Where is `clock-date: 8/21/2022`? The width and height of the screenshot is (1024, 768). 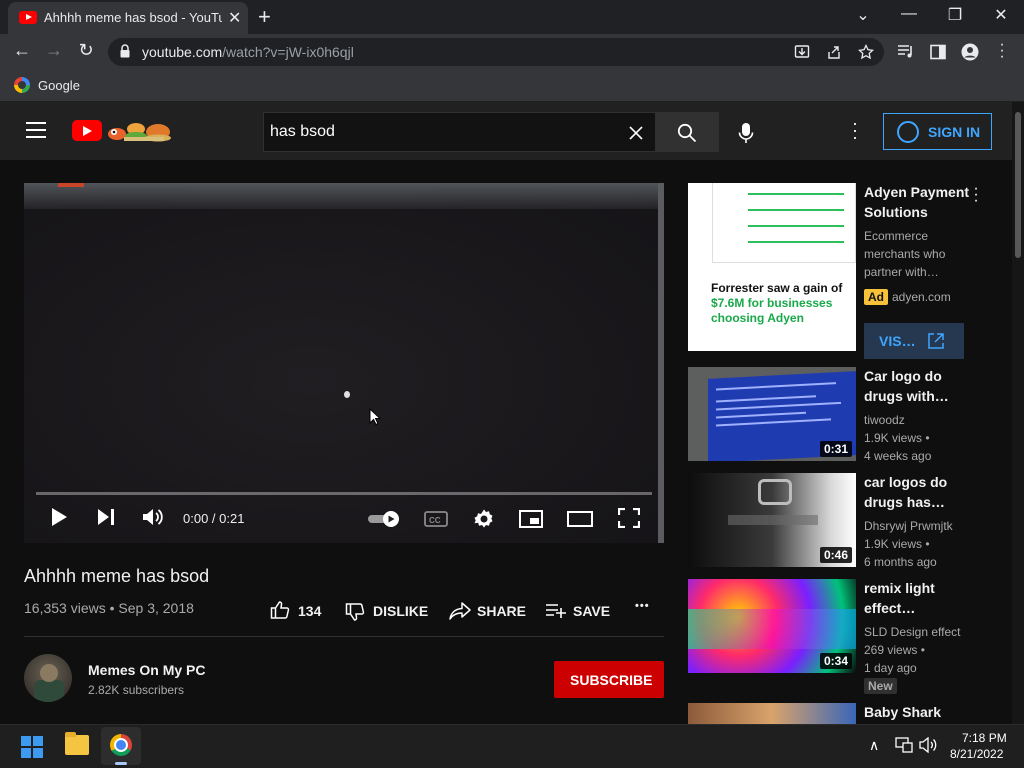 clock-date: 8/21/2022 is located at coordinates (976, 754).